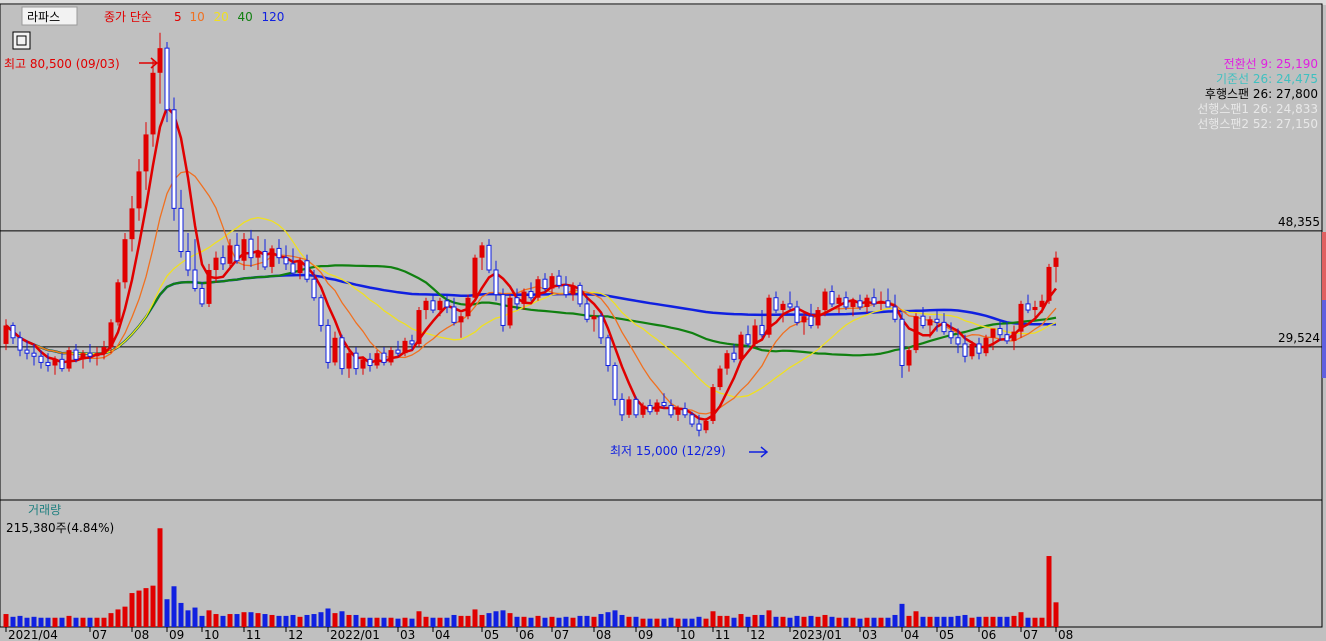  Describe the element at coordinates (946, 634) in the screenshot. I see `x-tick-label: 05` at that location.